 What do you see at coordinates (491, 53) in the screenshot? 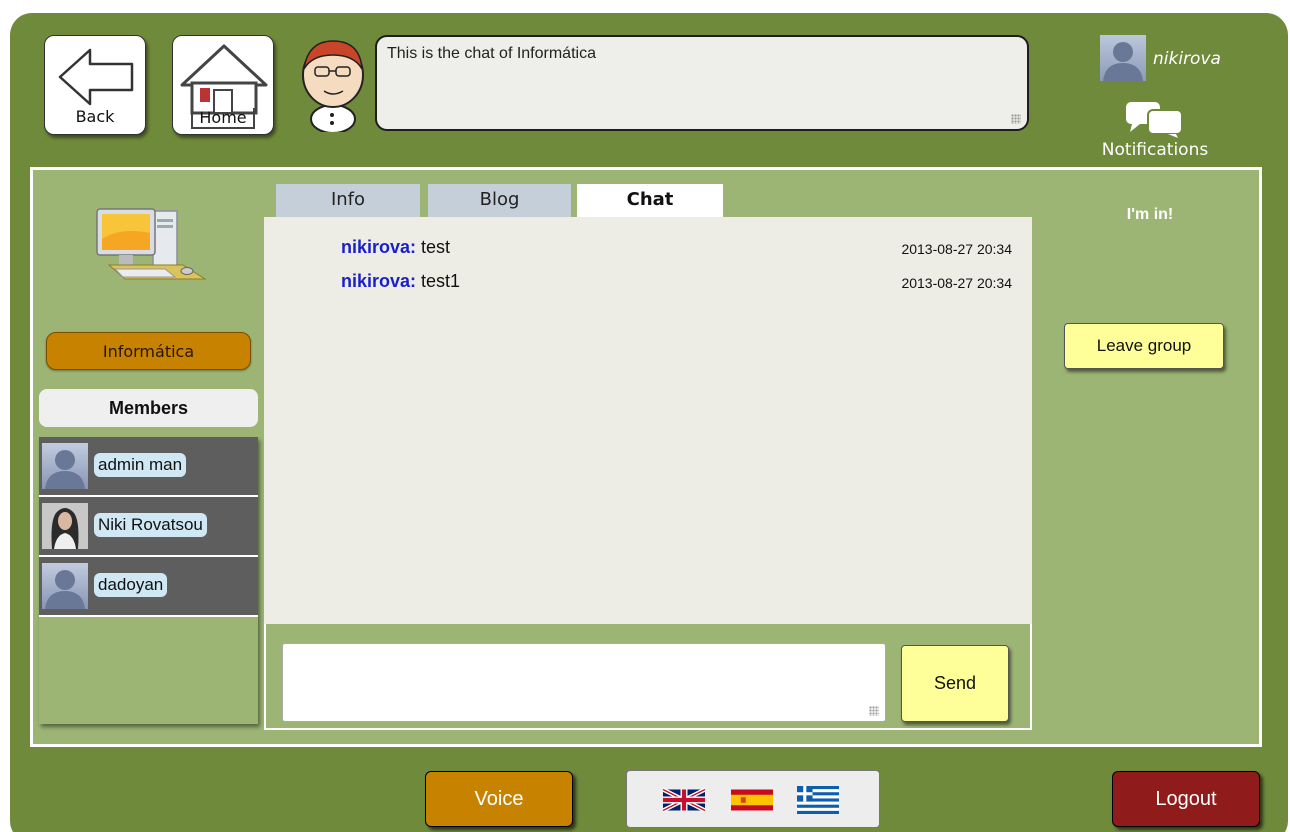
I see `speech-text: This is the chat of Informática` at bounding box center [491, 53].